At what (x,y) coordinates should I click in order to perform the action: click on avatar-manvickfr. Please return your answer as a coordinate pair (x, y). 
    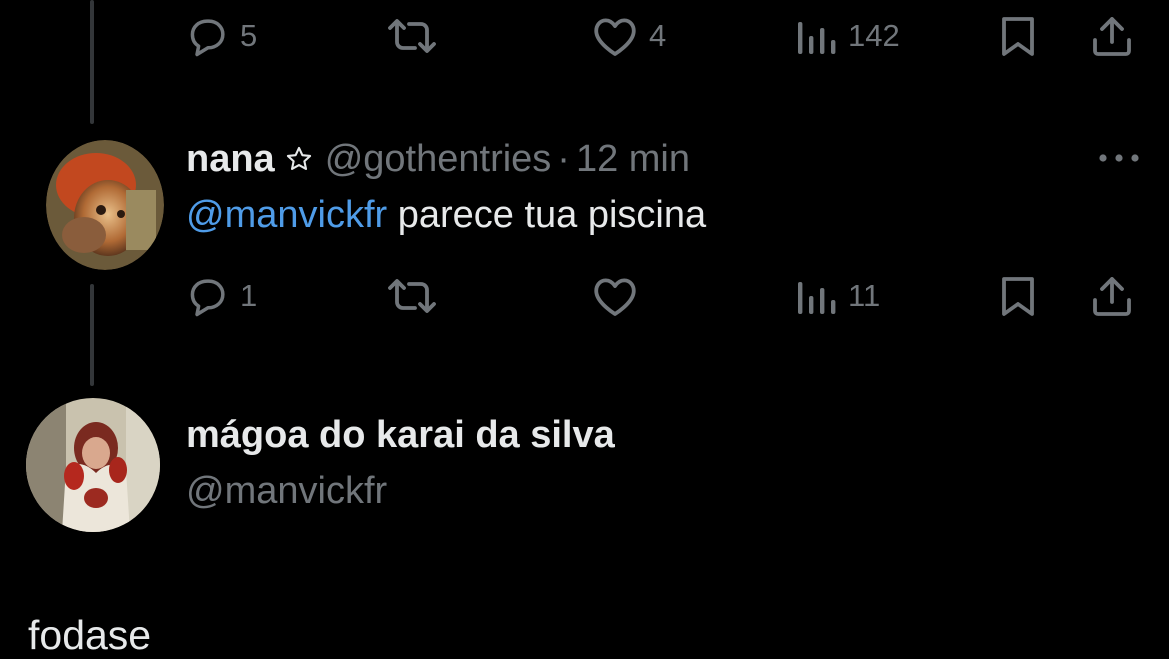
    Looking at the image, I should click on (93, 465).